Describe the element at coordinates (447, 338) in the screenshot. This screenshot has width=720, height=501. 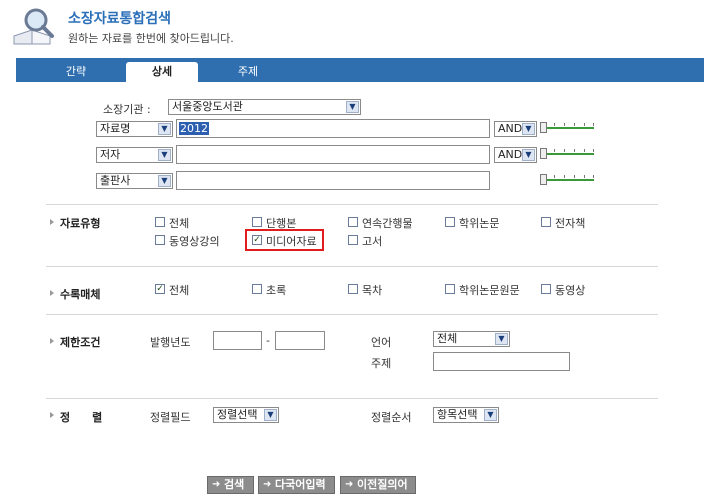
I see `language-select-value: 전체` at that location.